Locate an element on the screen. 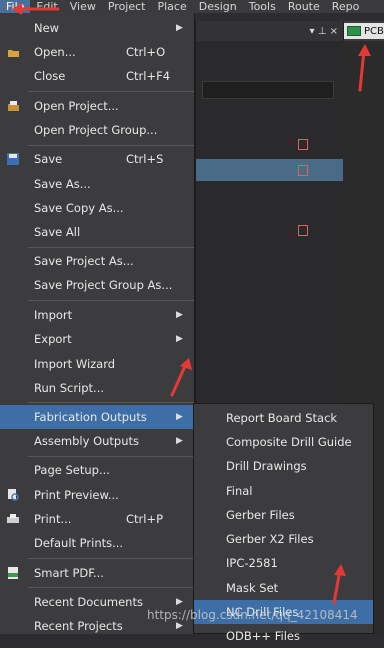 Image resolution: width=384 pixels, height=648 pixels. watermark: https://blog.csdn.net/qq_42108414 is located at coordinates (252, 615).